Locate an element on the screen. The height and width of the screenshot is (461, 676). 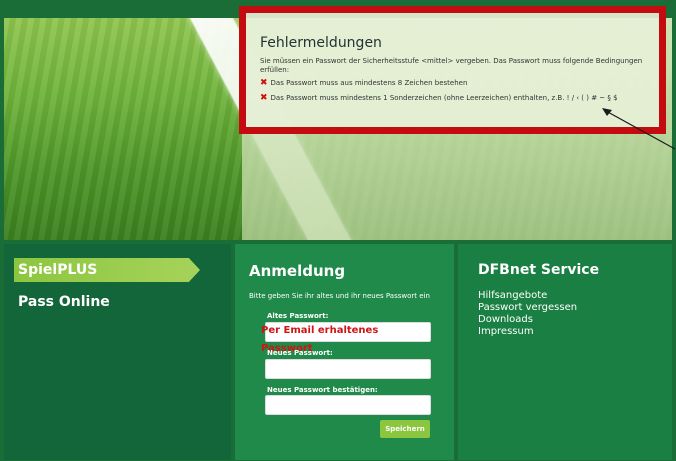
nav-item-spielplus: SpielPLUS is located at coordinates (107, 270).